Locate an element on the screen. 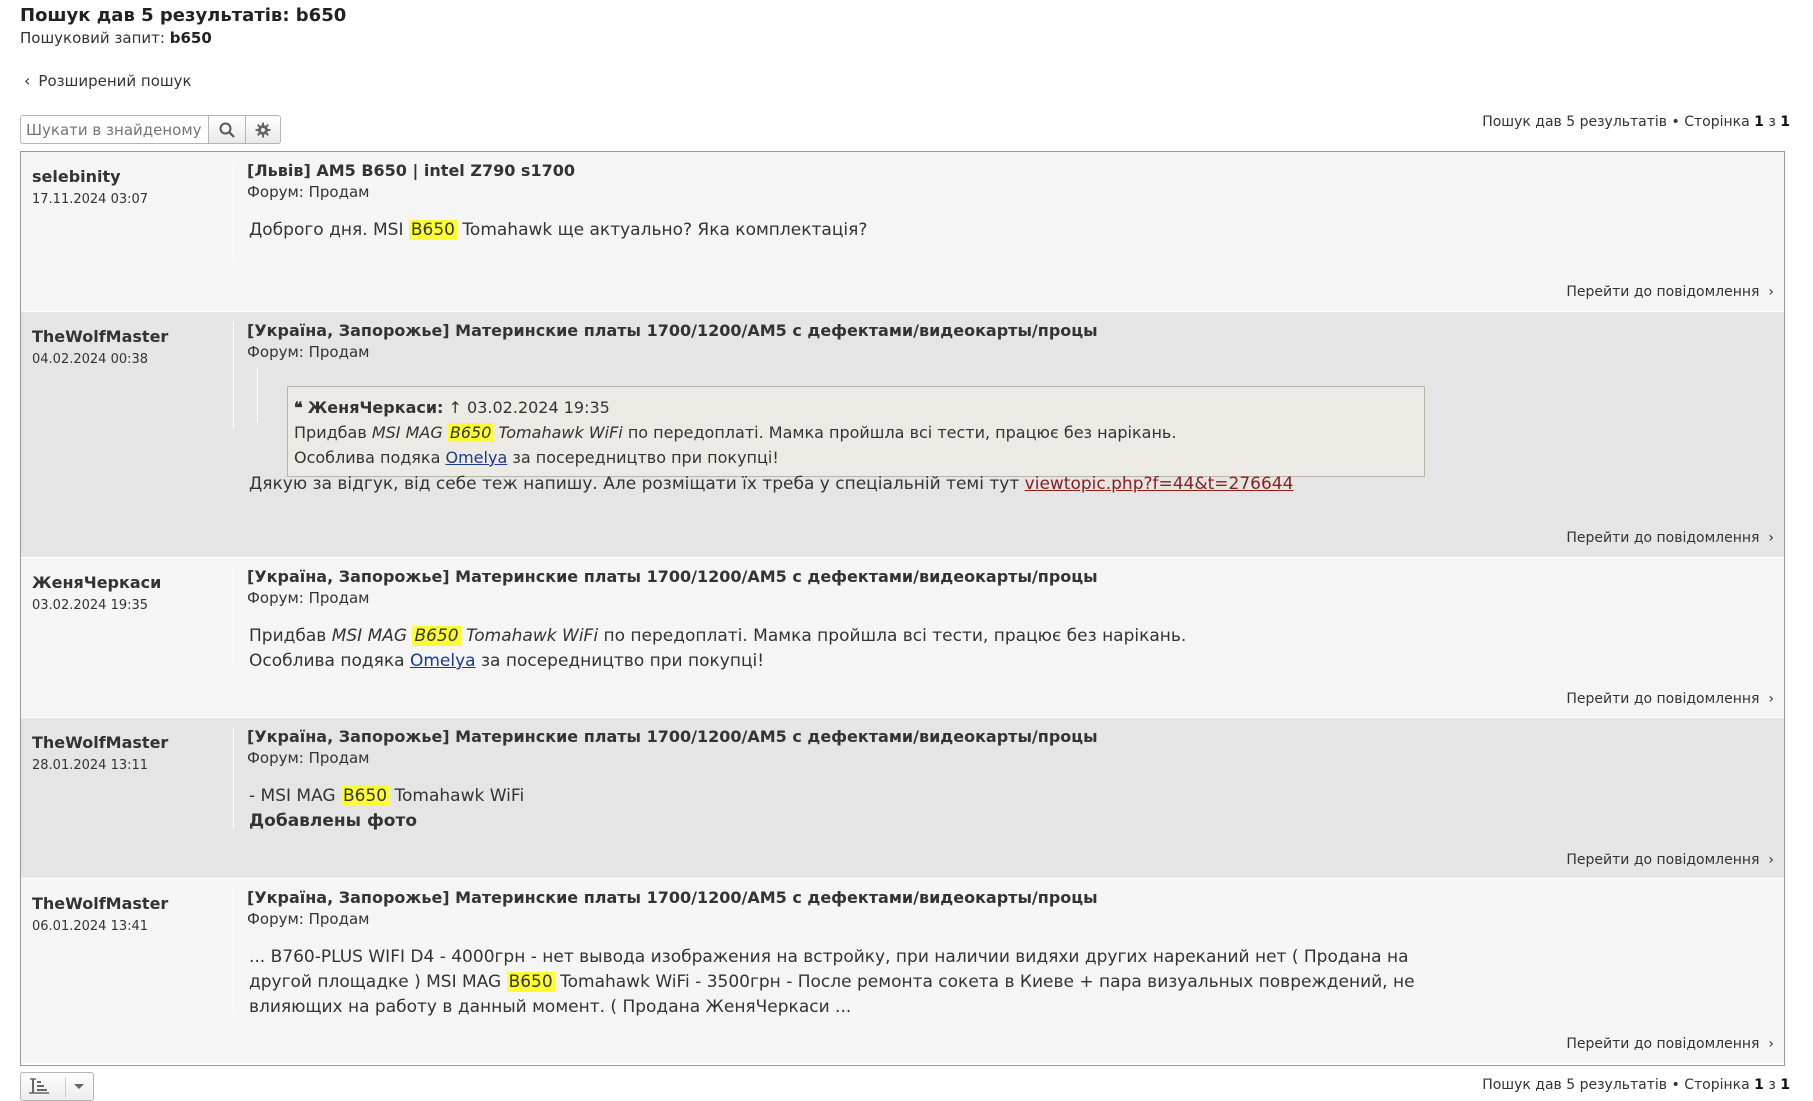  advanced-search-label: Розширений пошук is located at coordinates (115, 80).